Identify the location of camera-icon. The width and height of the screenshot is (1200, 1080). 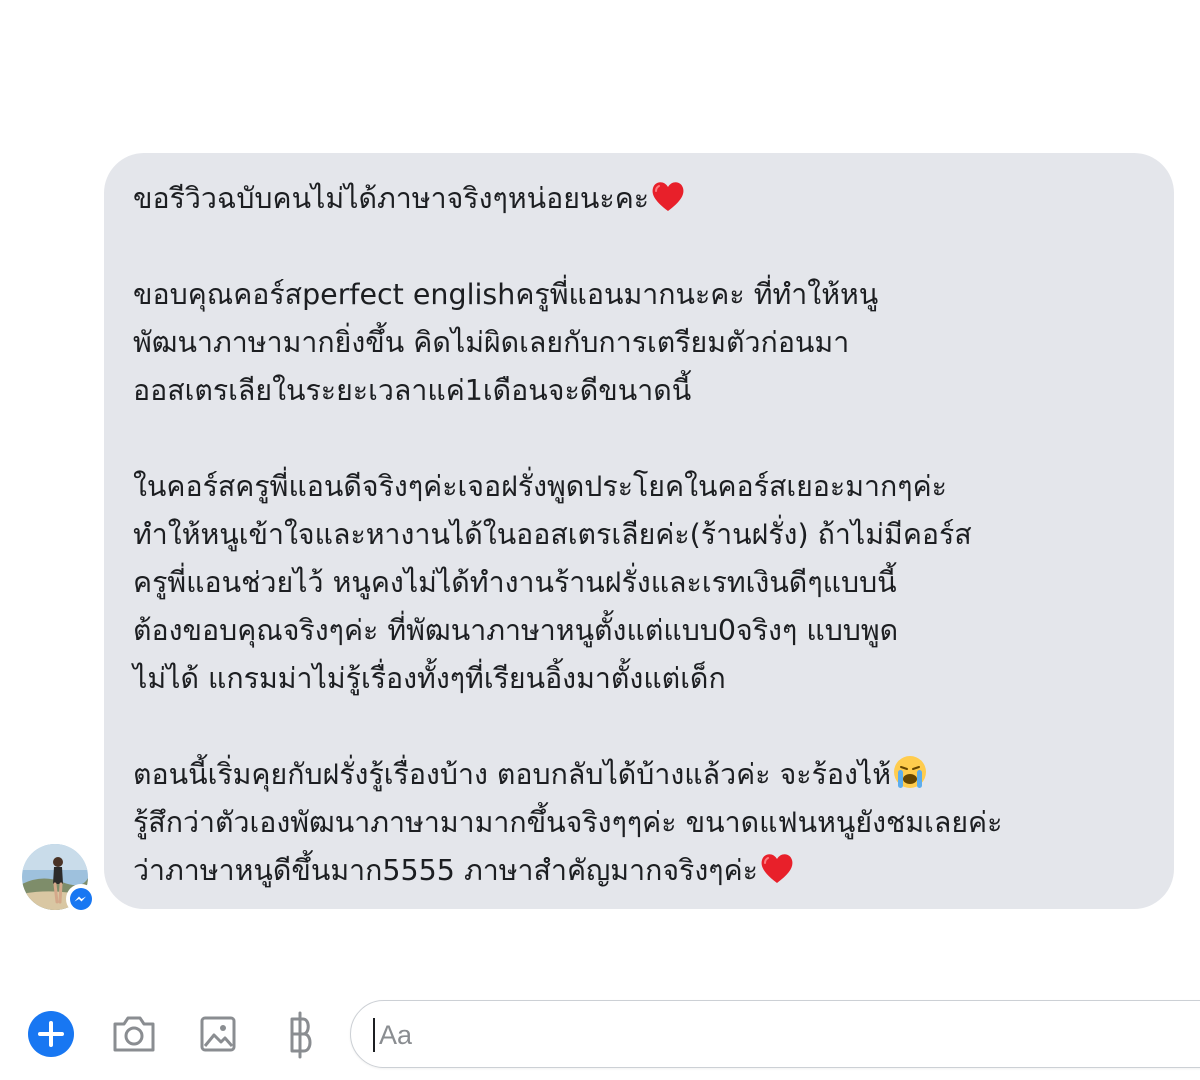
(134, 1034).